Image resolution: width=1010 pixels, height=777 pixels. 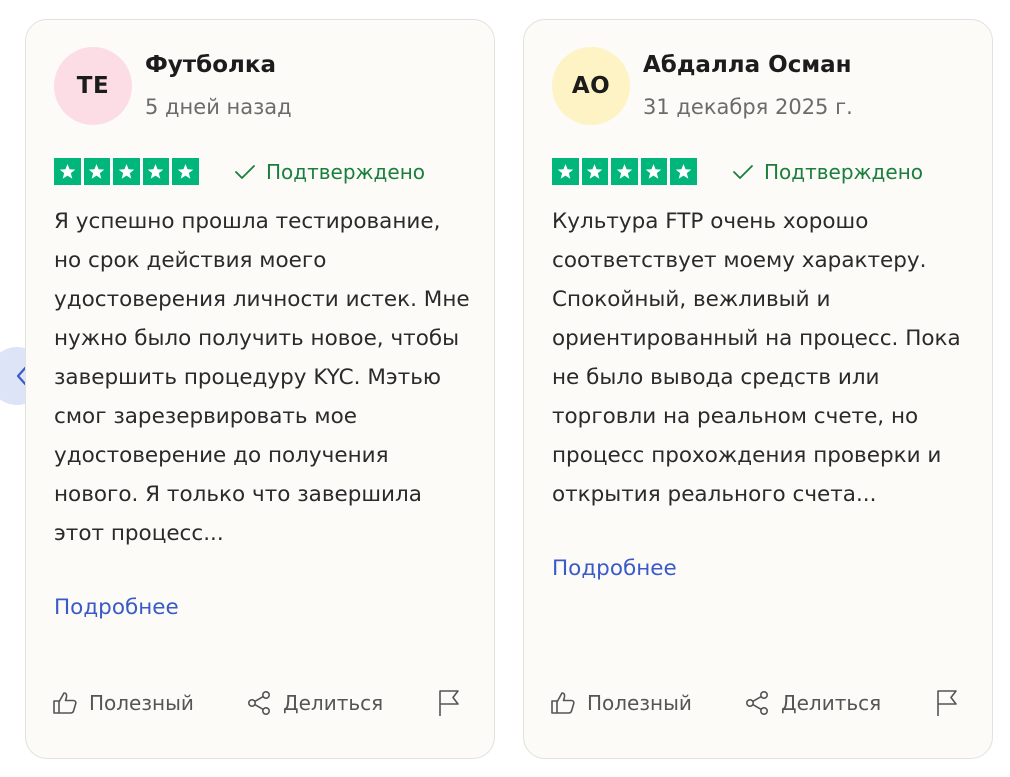 What do you see at coordinates (591, 86) in the screenshot?
I see `avatar: АО` at bounding box center [591, 86].